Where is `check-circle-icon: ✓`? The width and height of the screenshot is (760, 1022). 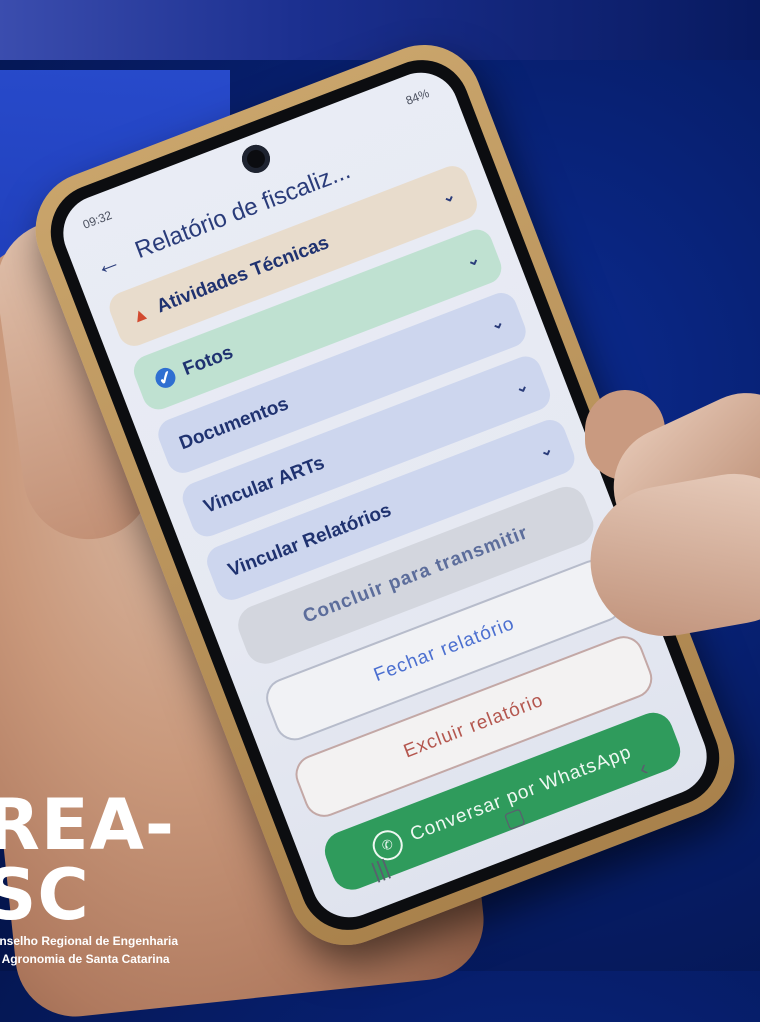
check-circle-icon: ✓ is located at coordinates (165, 377).